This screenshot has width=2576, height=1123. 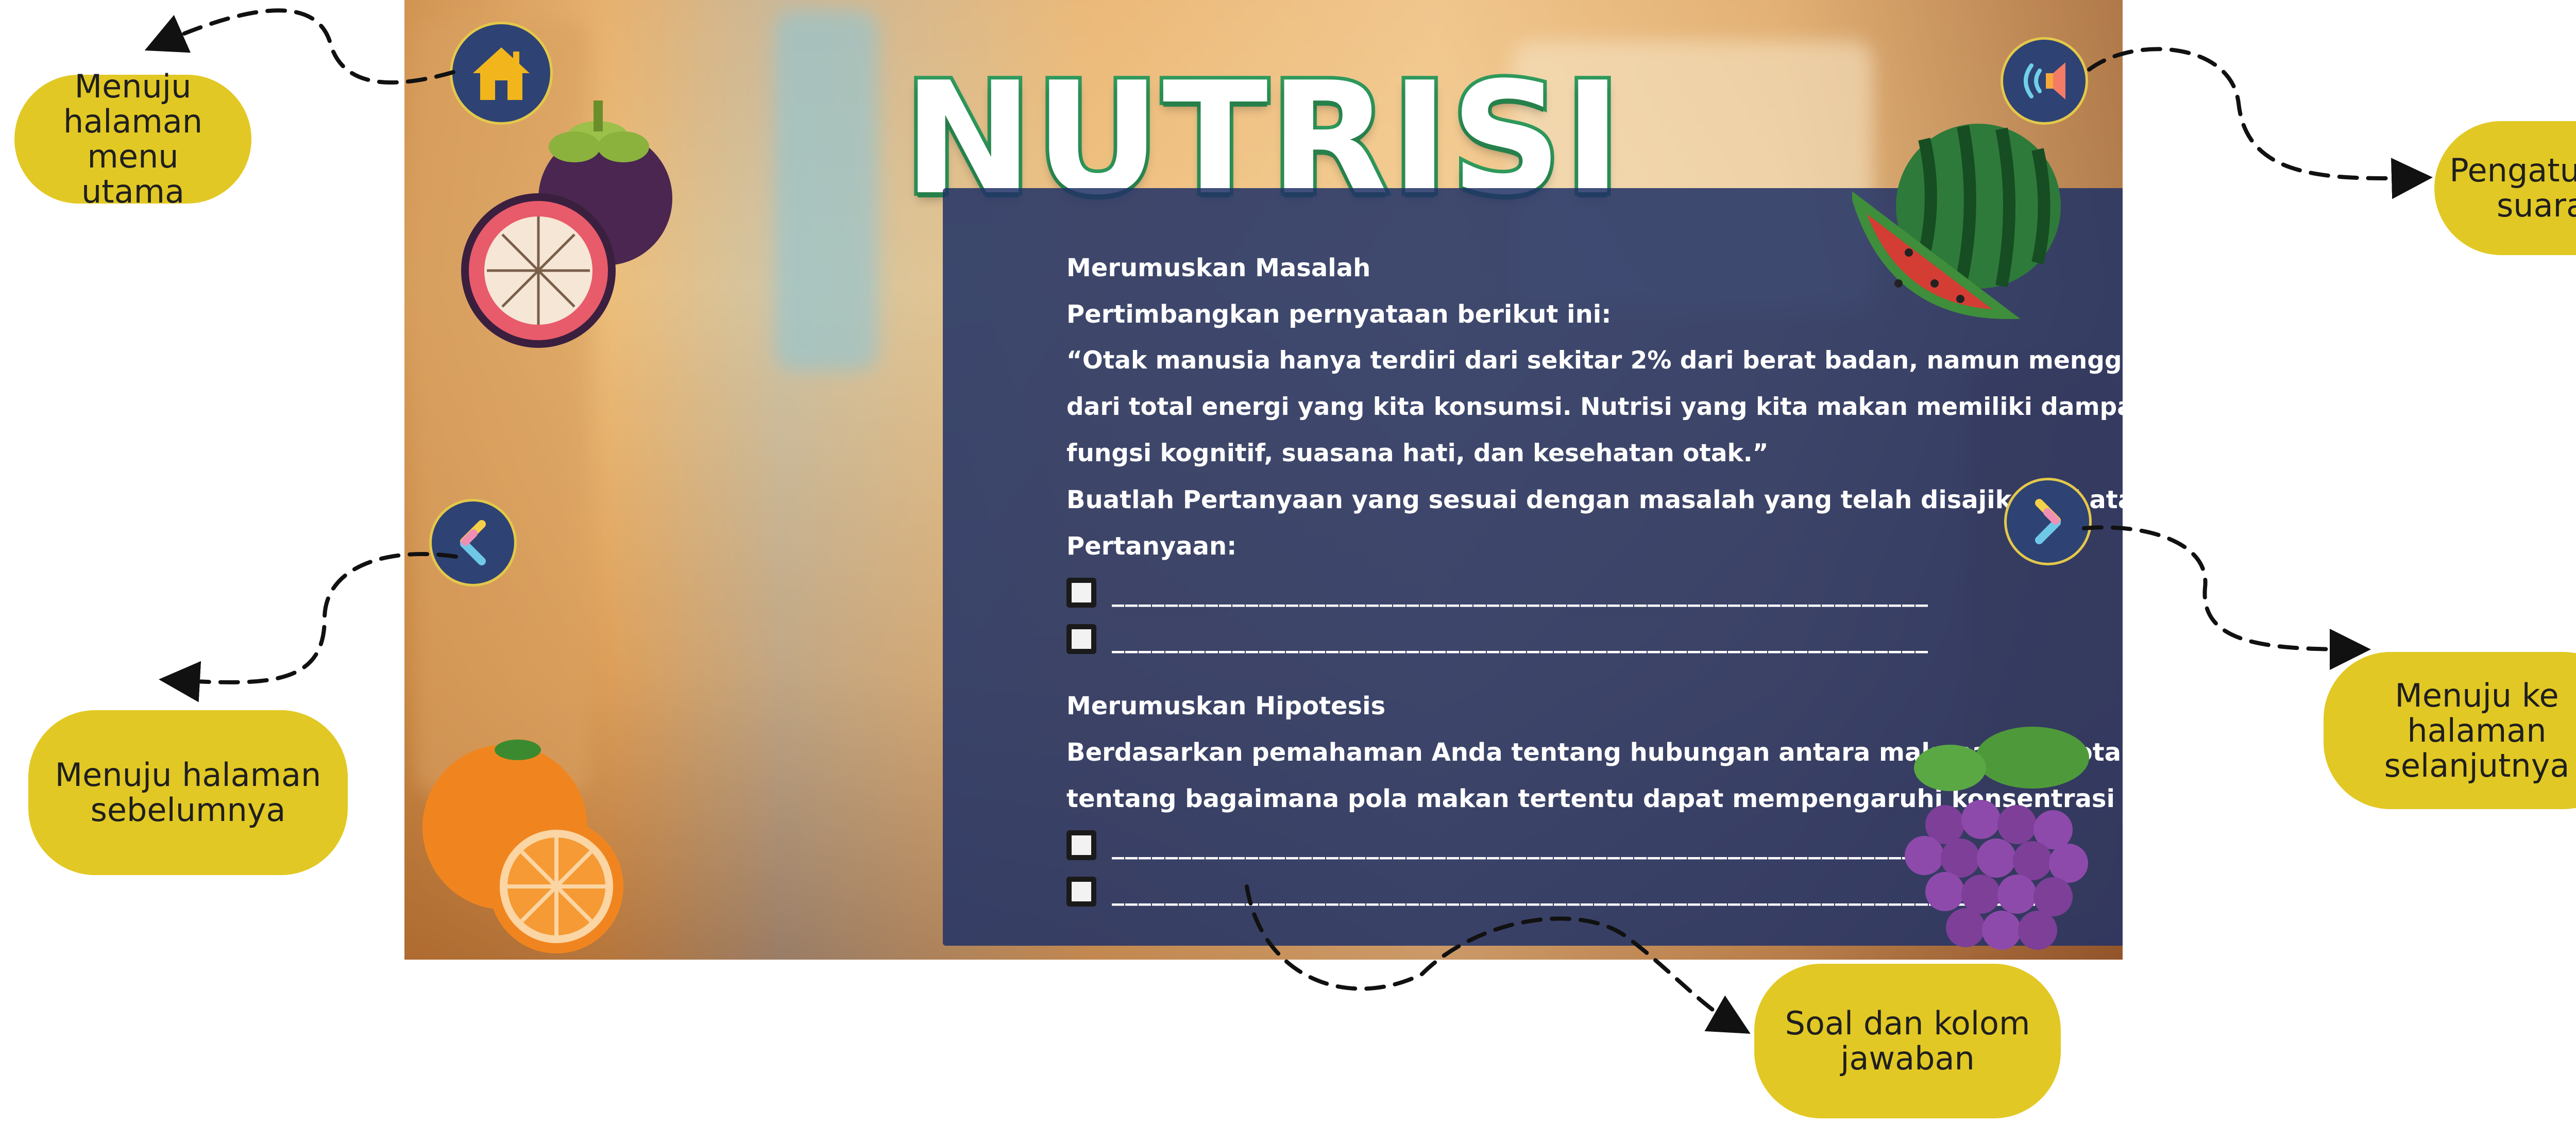 I want to click on arrow-sound, so click(x=2260, y=123).